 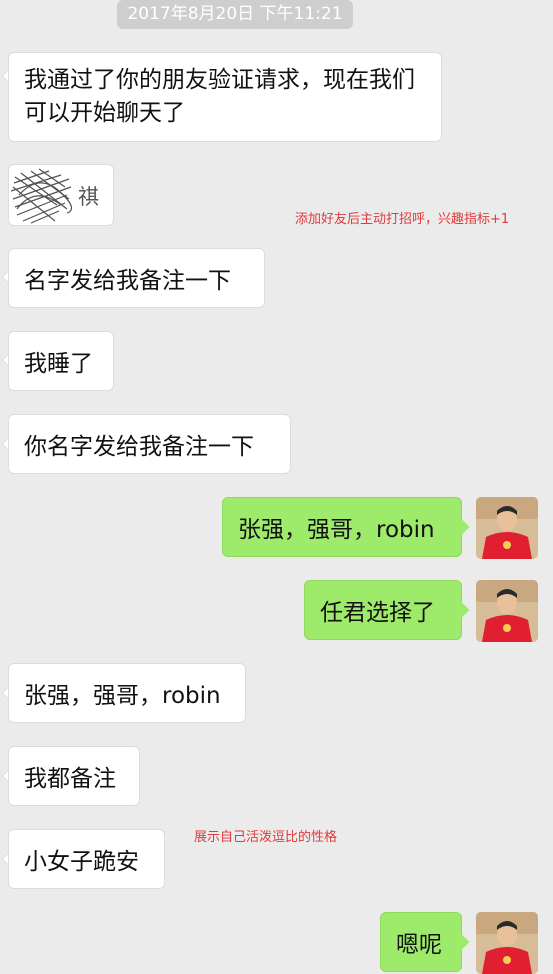 I want to click on outgoing-message-bubble: 任君选择了, so click(x=383, y=610).